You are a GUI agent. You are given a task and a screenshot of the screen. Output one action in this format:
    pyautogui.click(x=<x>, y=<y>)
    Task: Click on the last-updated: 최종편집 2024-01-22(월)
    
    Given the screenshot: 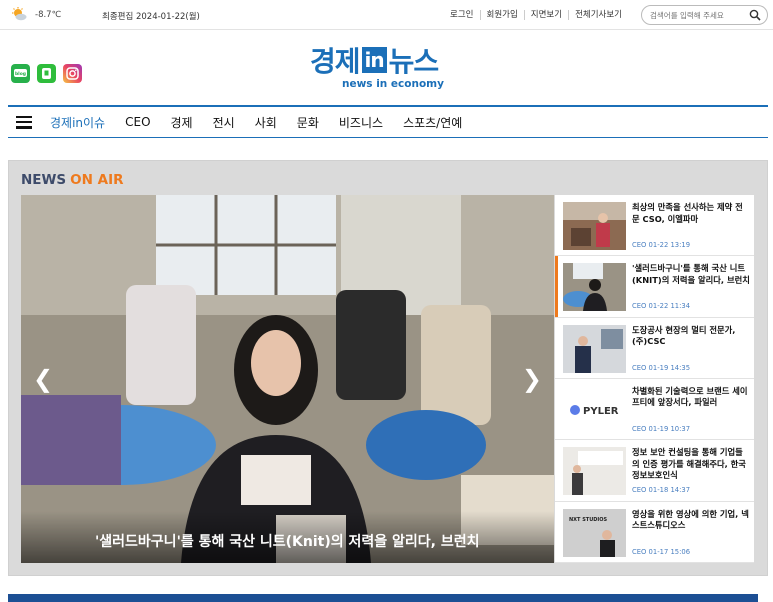 What is the action you would take?
    pyautogui.click(x=151, y=17)
    